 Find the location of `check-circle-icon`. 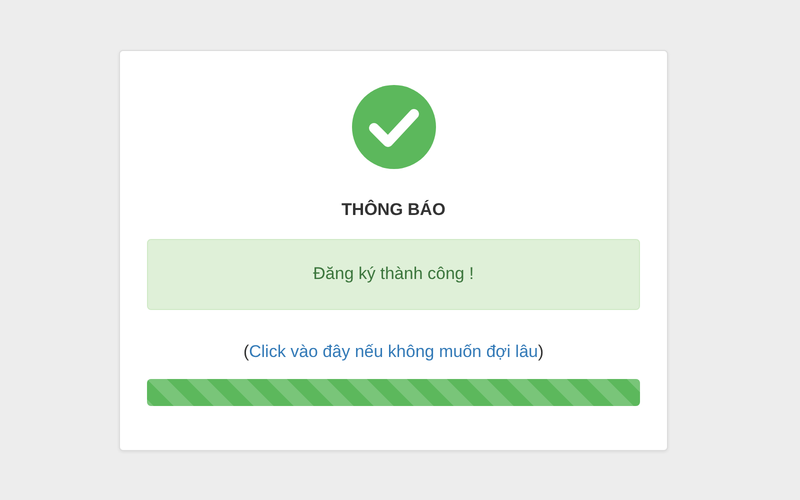

check-circle-icon is located at coordinates (394, 127).